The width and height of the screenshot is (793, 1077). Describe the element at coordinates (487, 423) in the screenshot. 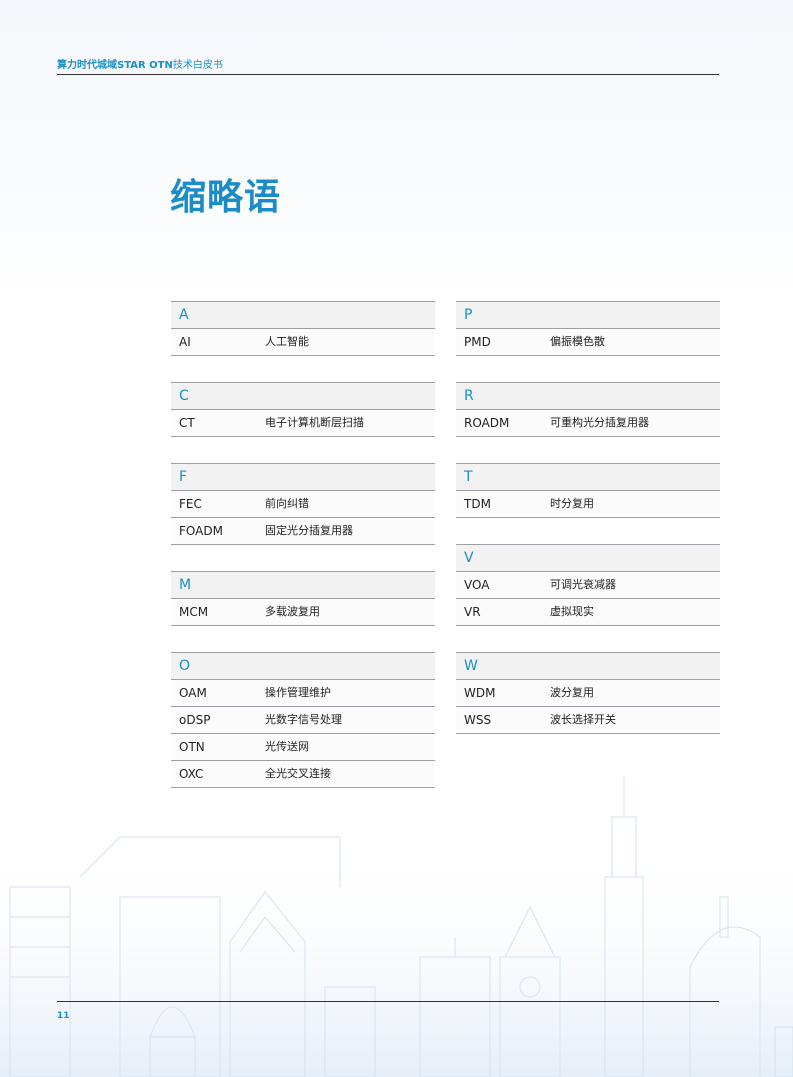

I see `abbreviation: ROADM` at that location.